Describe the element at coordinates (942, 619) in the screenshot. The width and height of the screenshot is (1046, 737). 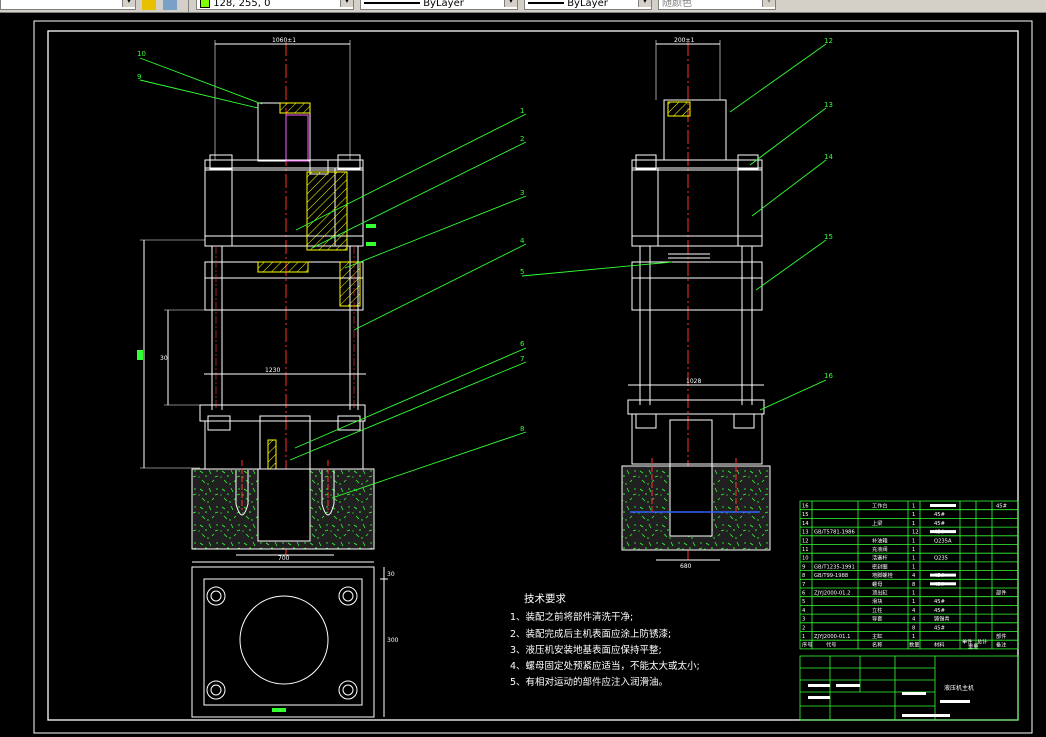
I see `bom-cell-mat: 铸锡青` at that location.